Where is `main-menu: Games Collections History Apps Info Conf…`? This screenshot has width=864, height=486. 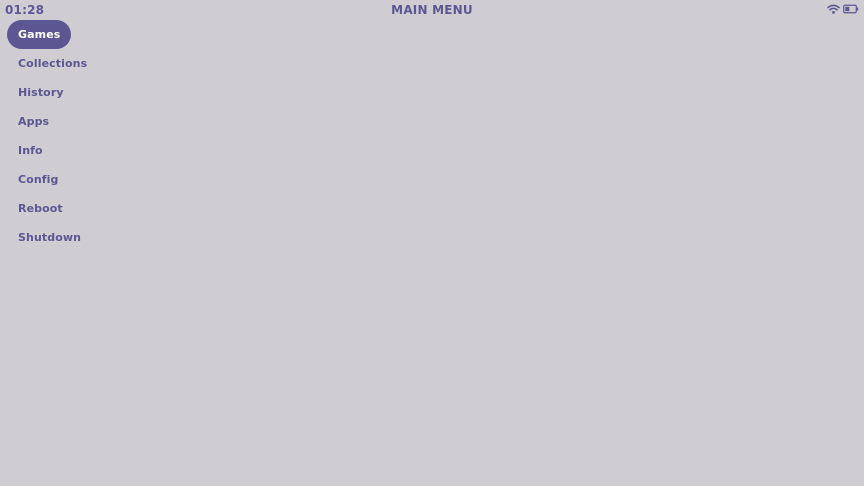 main-menu: Games Collections History Apps Info Conf… is located at coordinates (52, 136).